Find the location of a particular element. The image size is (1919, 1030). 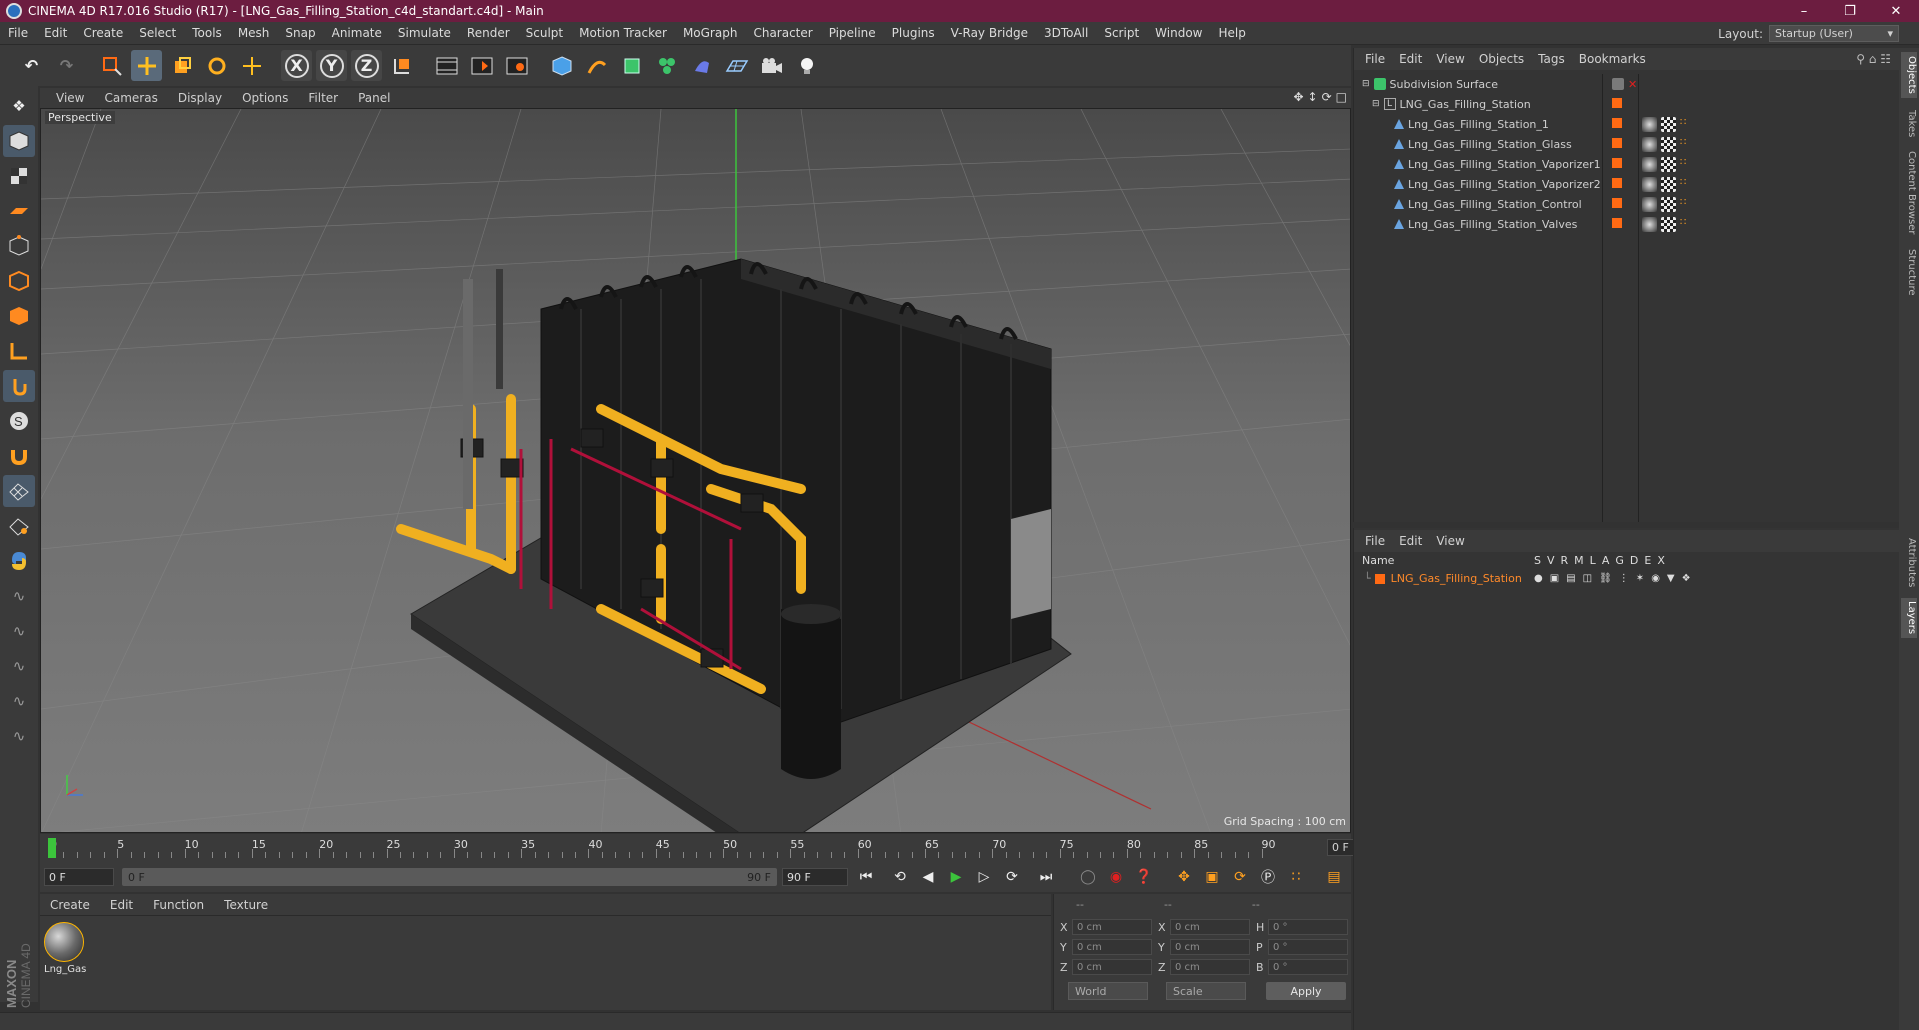

live-selection-icon is located at coordinates (111, 65).